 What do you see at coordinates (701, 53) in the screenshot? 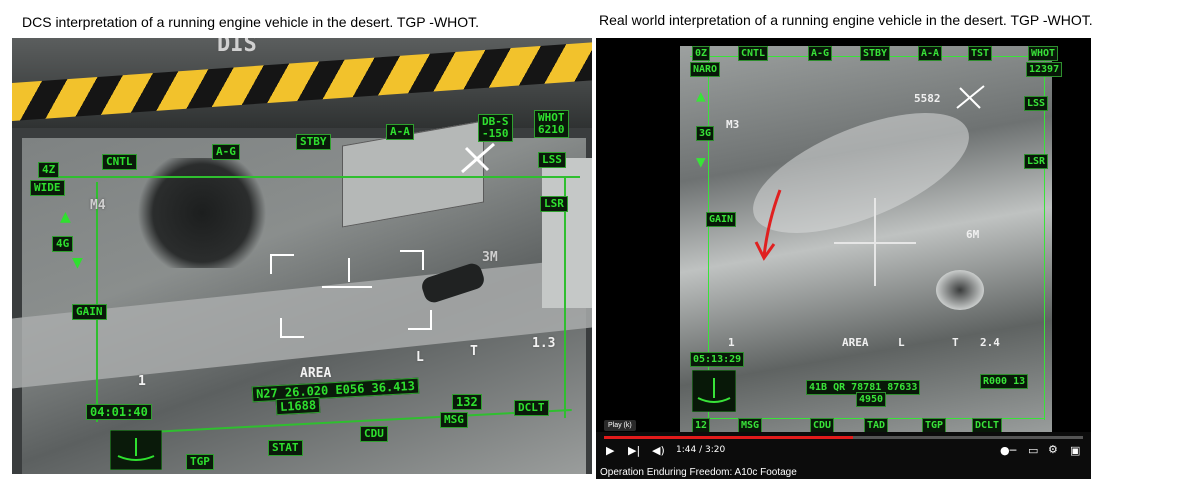
I see `button-0z: 0Z` at bounding box center [701, 53].